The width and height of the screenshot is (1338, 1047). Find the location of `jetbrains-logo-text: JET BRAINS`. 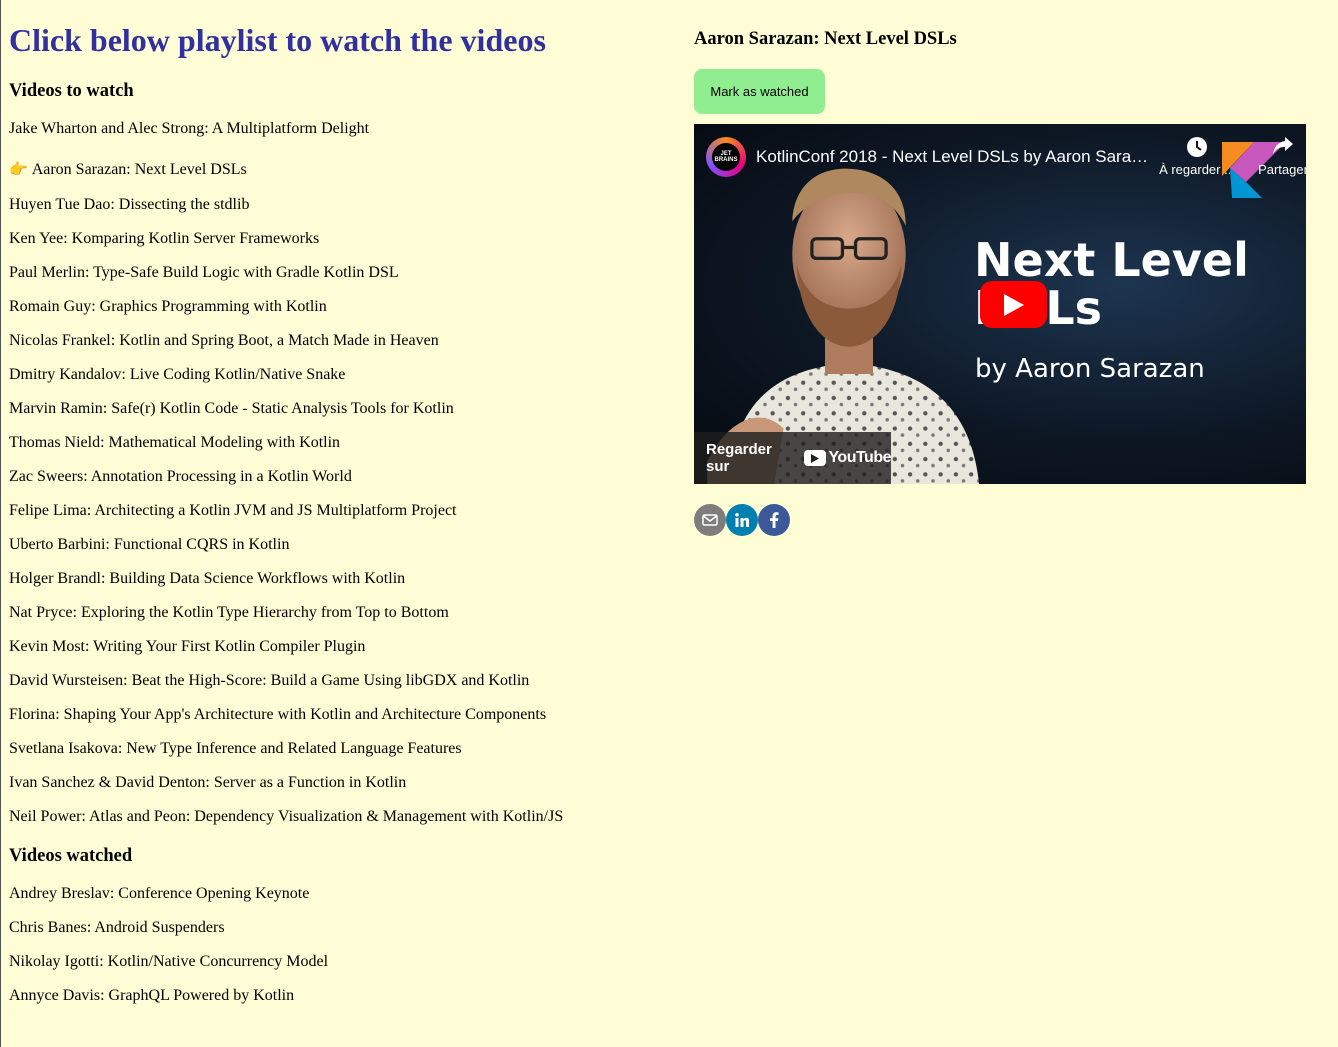

jetbrains-logo-text: JET BRAINS is located at coordinates (726, 157).